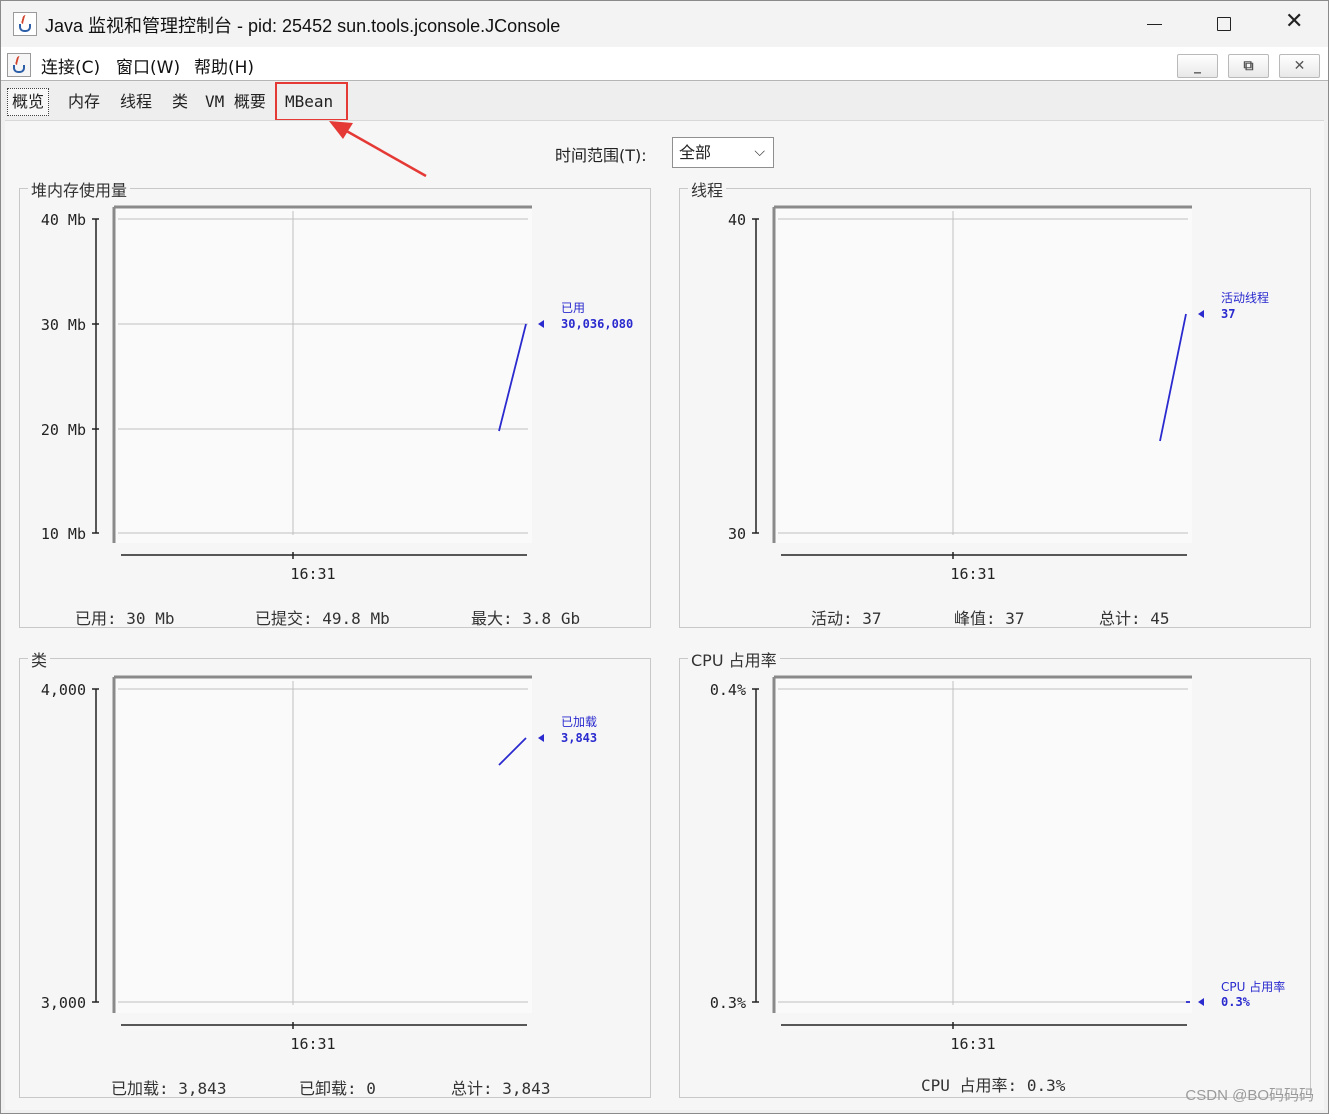 The width and height of the screenshot is (1329, 1114). What do you see at coordinates (337, 1088) in the screenshot?
I see `classes-unloaded-stat: 已卸载: 0` at bounding box center [337, 1088].